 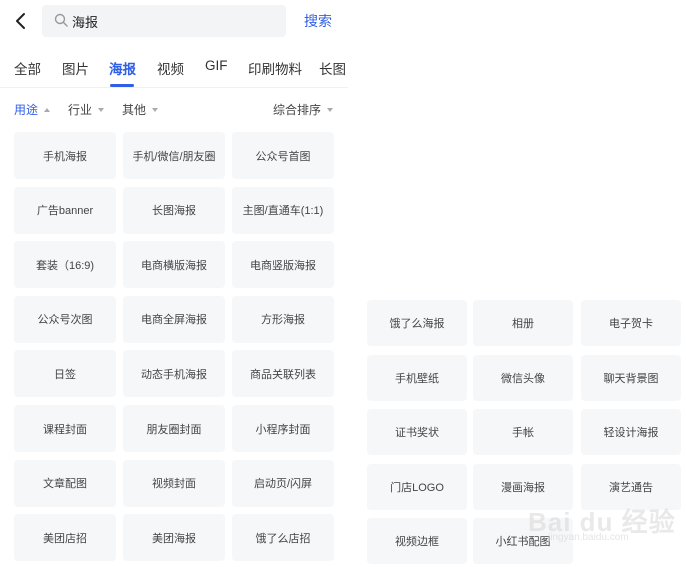 What do you see at coordinates (65, 265) in the screenshot?
I see `poster-type-item: 套装（16:9)` at bounding box center [65, 265].